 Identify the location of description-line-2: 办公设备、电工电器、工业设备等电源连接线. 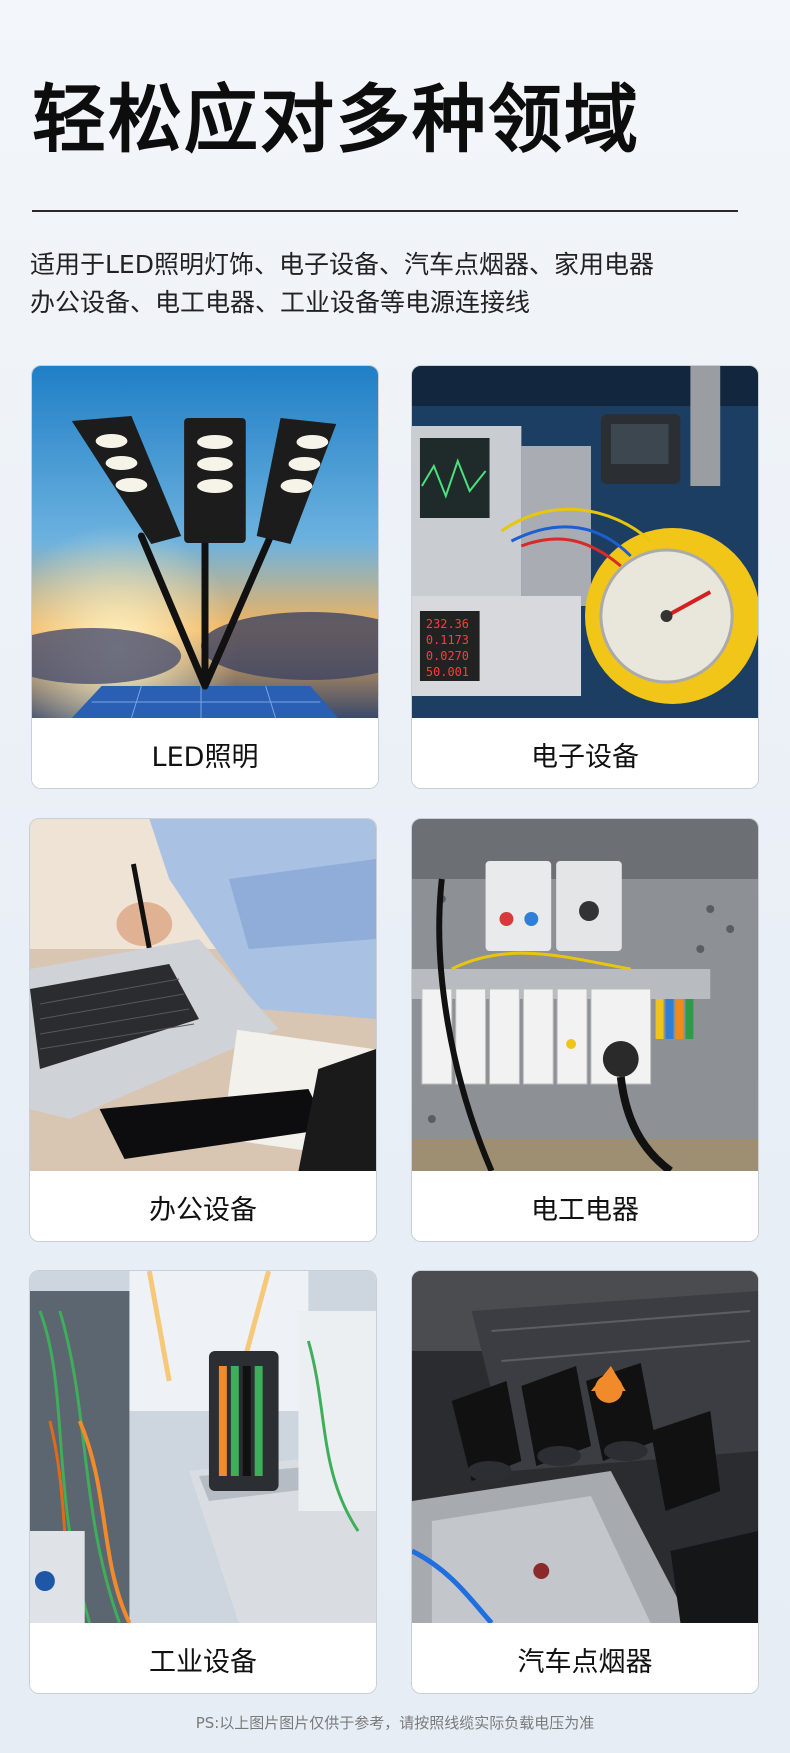
(280, 302).